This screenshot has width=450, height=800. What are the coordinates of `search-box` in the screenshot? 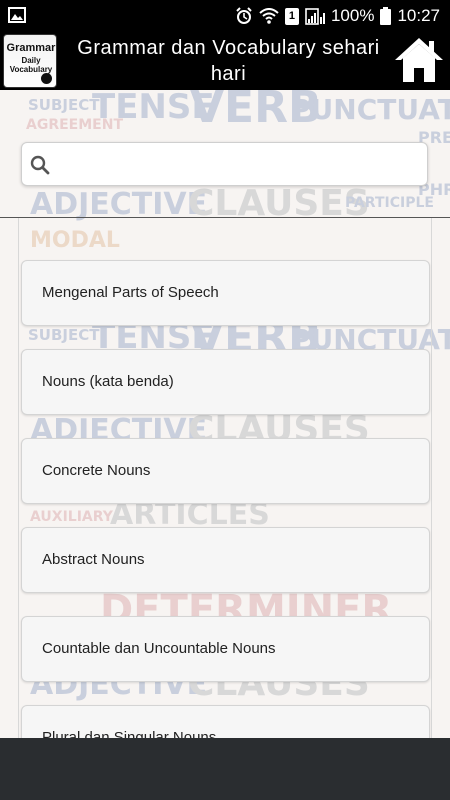 It's located at (224, 164).